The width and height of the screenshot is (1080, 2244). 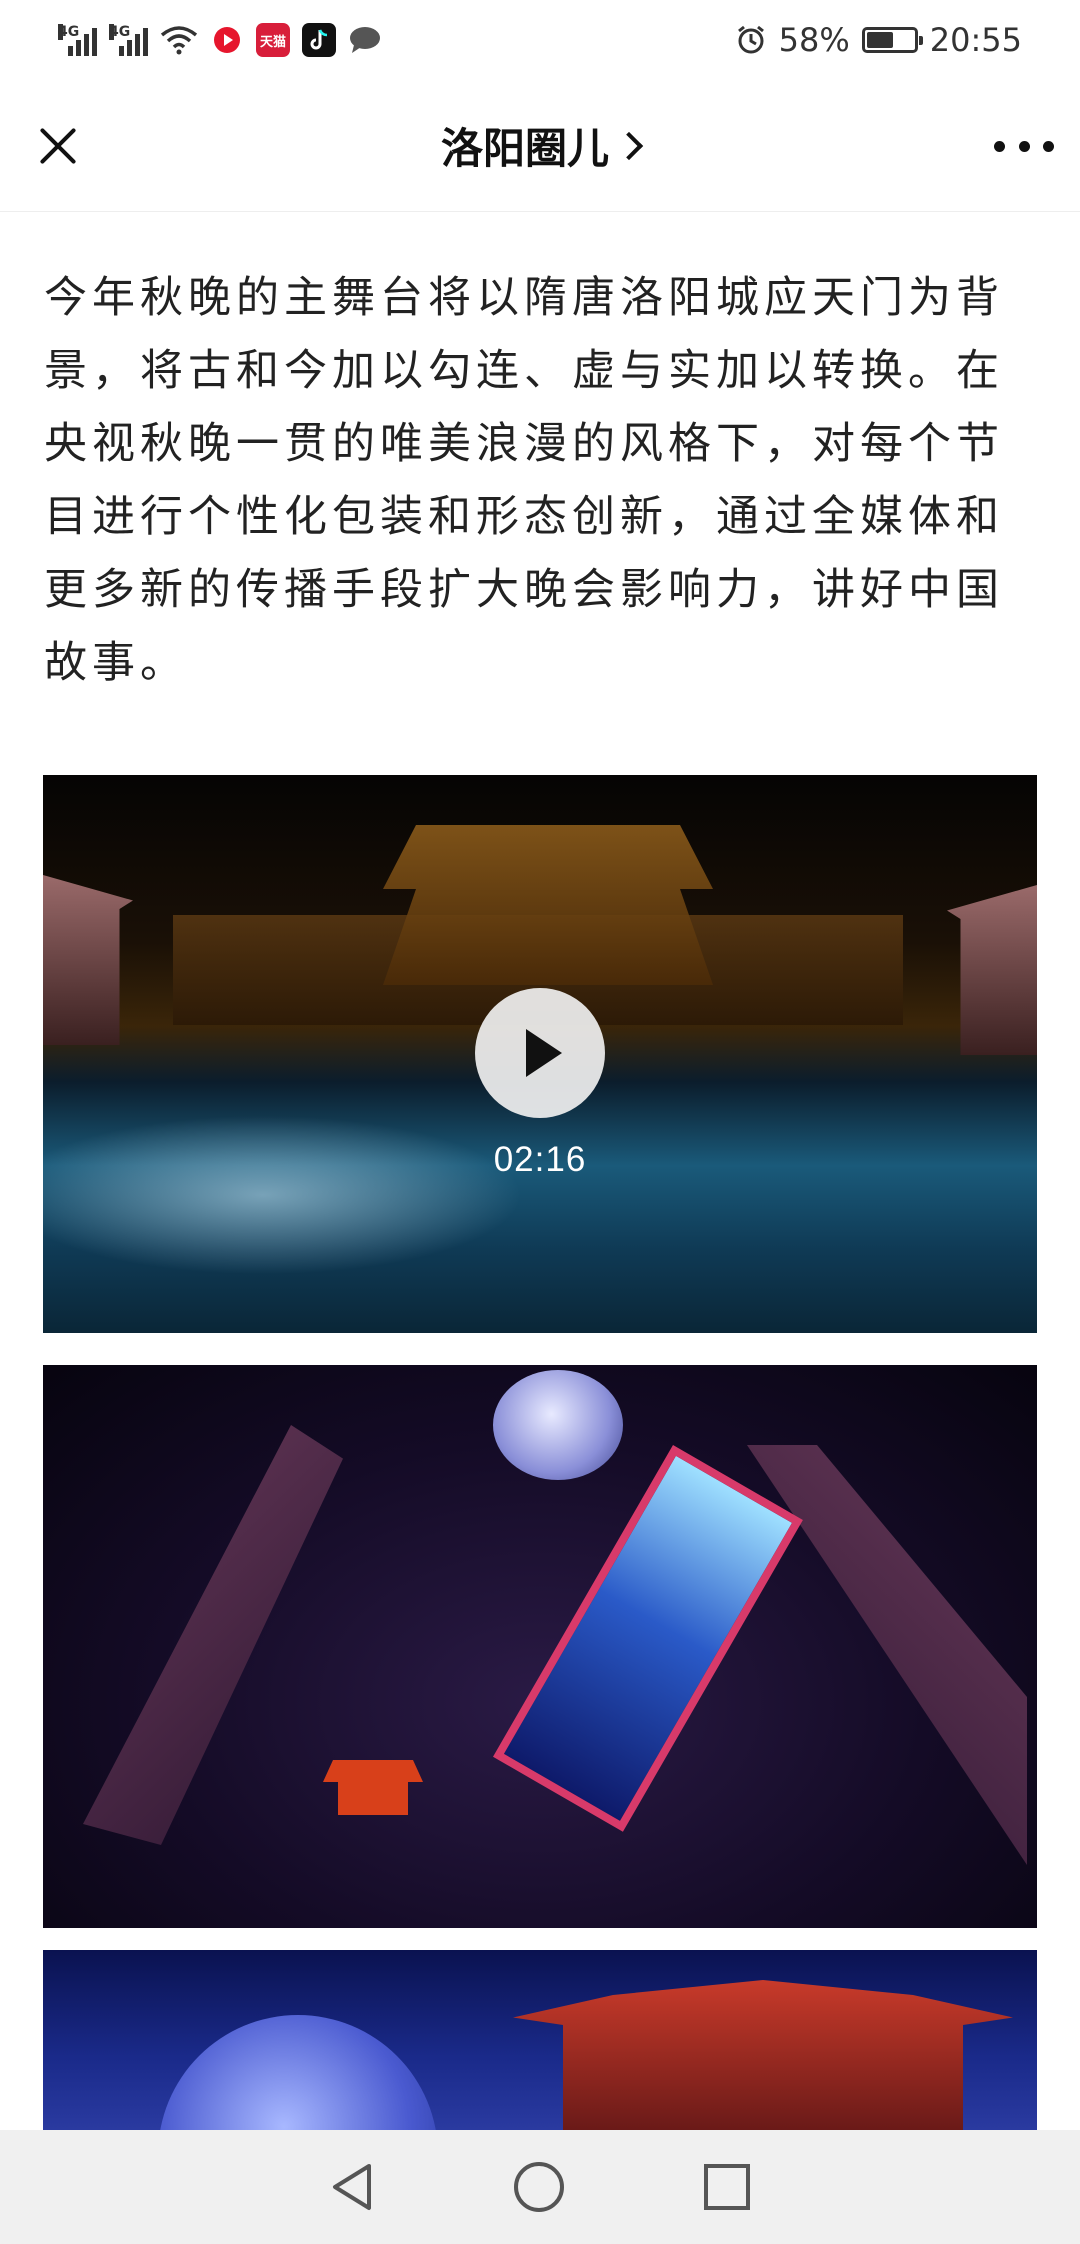 I want to click on status-right: 58% 20:55, so click(x=878, y=40).